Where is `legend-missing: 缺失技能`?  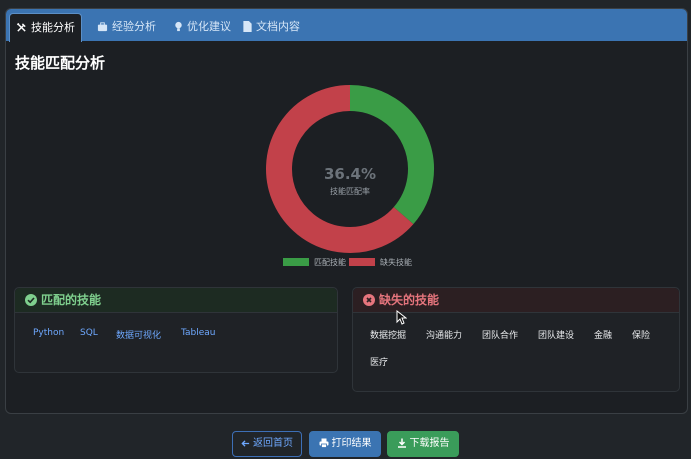 legend-missing: 缺失技能 is located at coordinates (380, 262).